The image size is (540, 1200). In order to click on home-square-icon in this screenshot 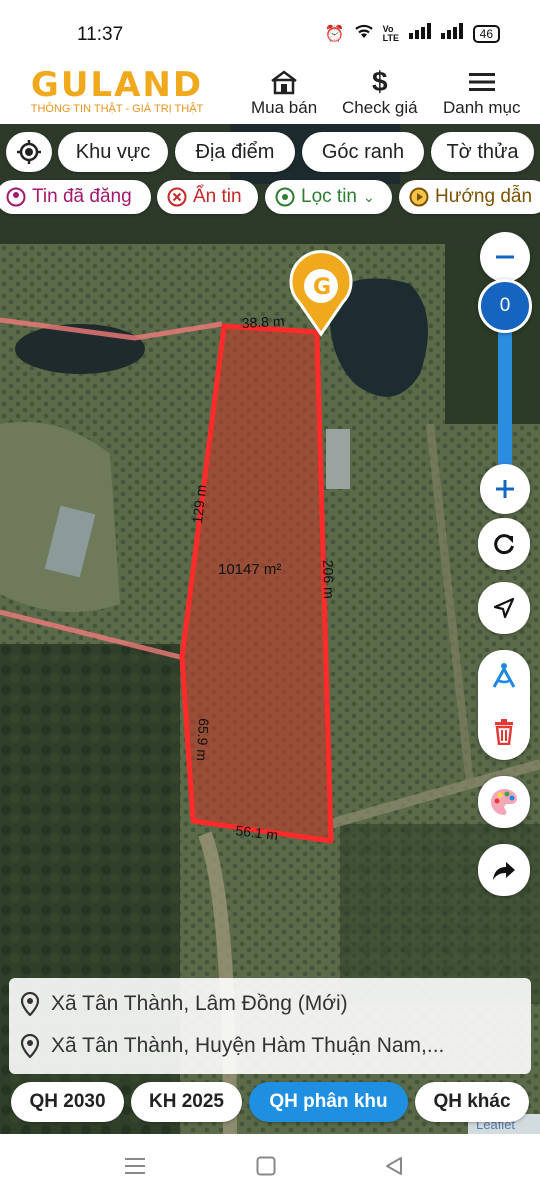, I will do `click(266, 1166)`.